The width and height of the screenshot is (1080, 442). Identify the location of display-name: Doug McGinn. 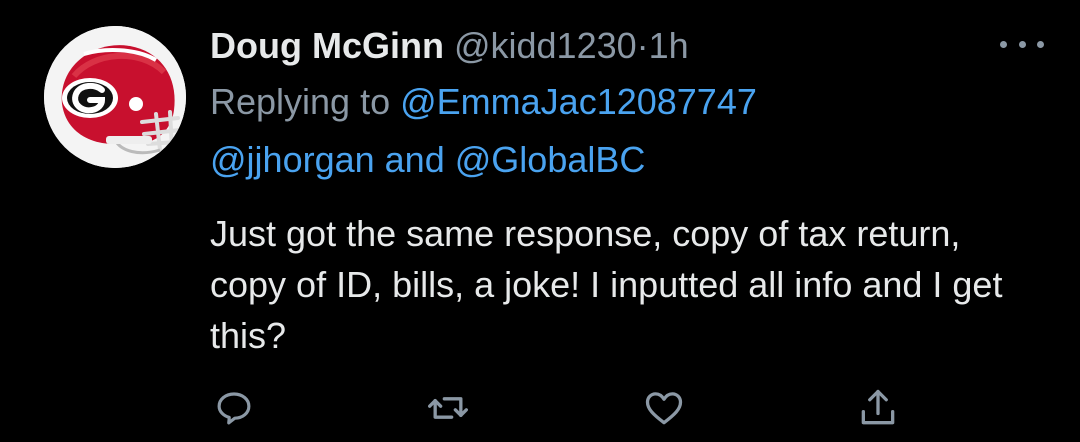
(327, 45).